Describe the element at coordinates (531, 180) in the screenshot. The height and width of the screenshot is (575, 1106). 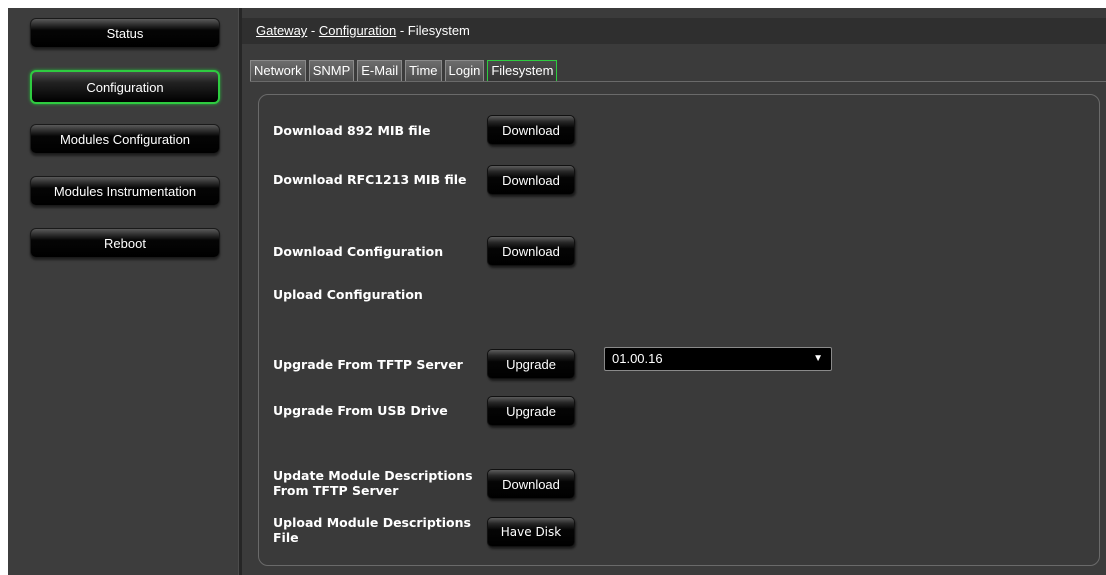
I see `download-rfc1213-mib-button: Download` at that location.